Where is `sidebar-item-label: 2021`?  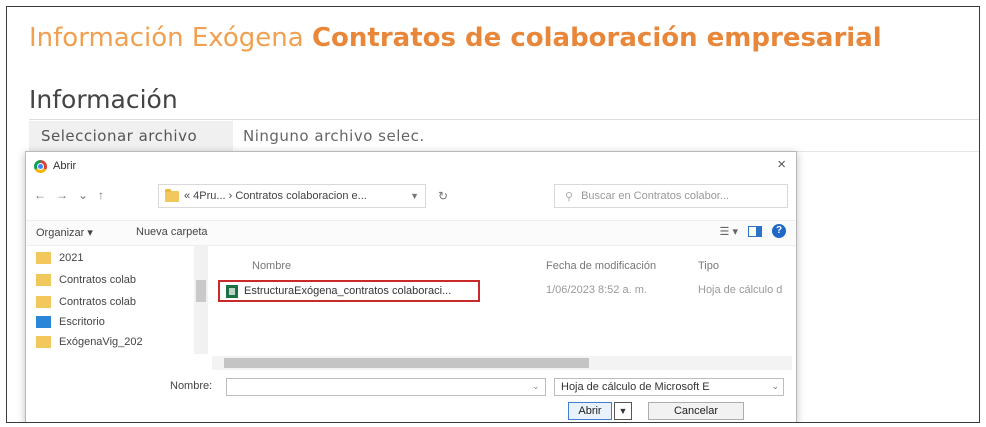
sidebar-item-label: 2021 is located at coordinates (71, 258).